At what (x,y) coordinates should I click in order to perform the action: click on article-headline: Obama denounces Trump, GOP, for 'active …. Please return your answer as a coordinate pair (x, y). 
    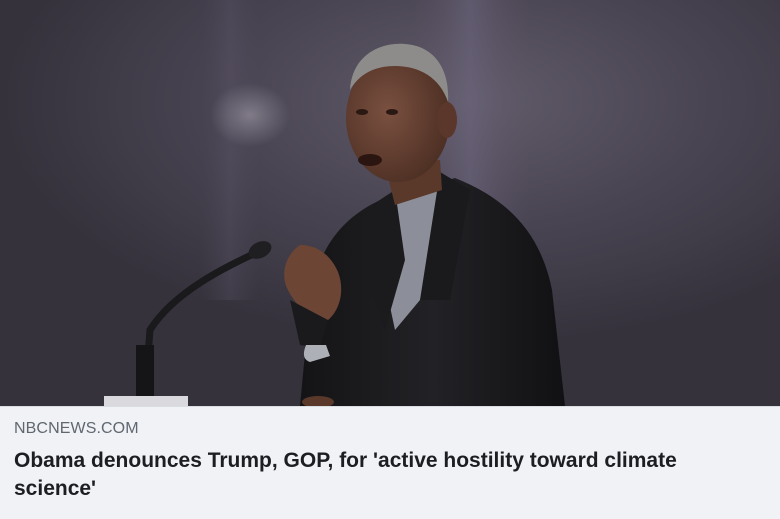
    Looking at the image, I should click on (384, 475).